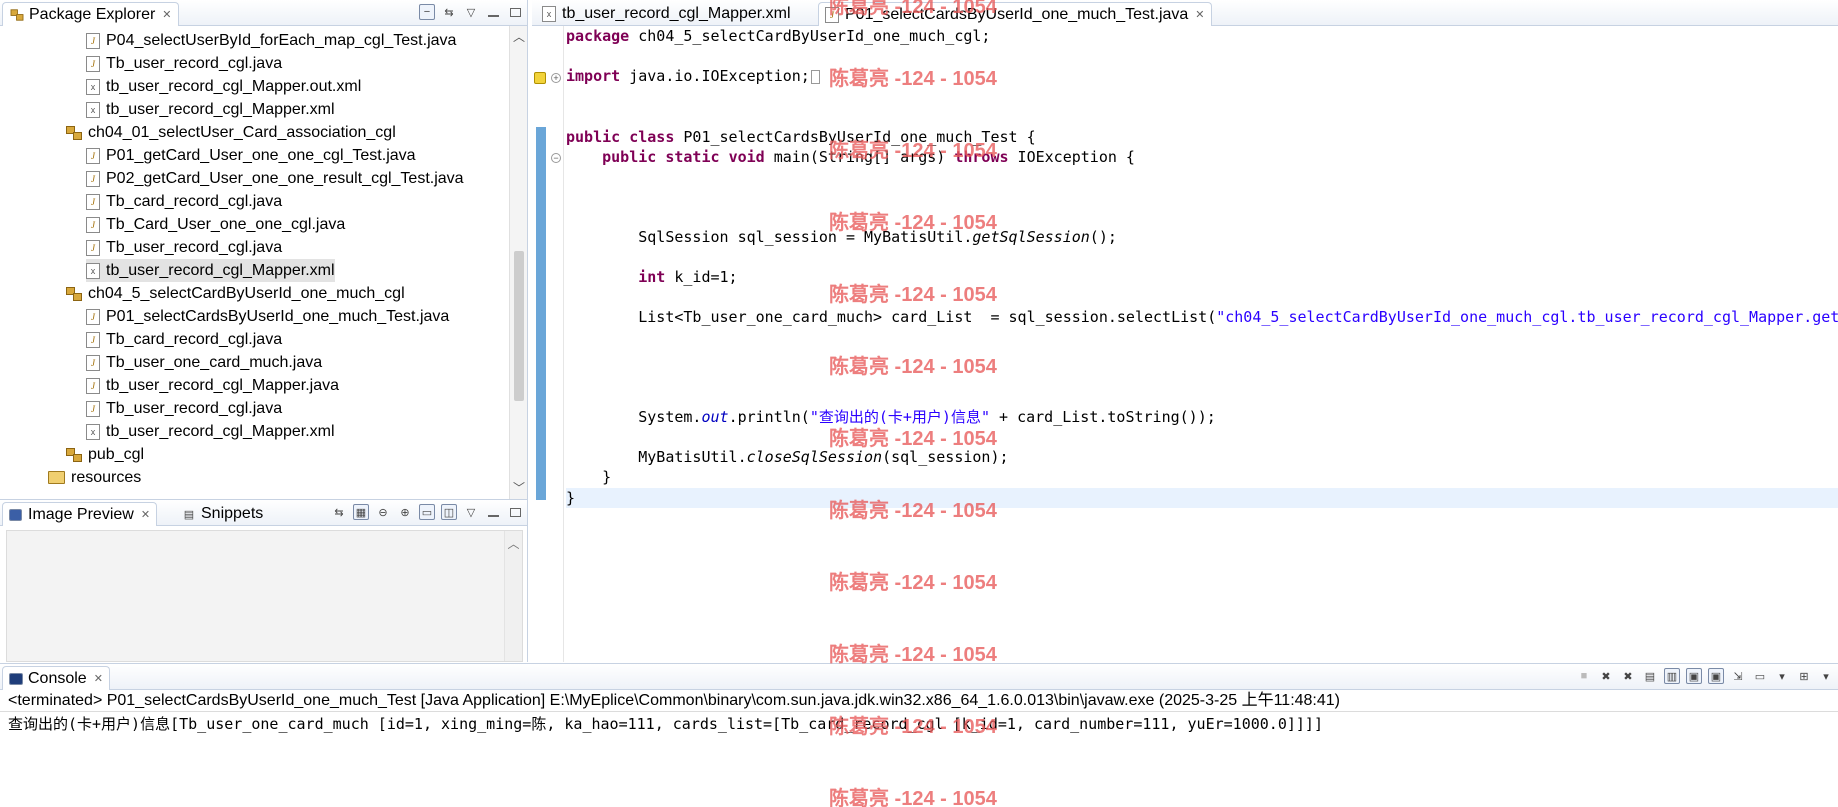 The width and height of the screenshot is (1838, 807). I want to click on show-on-error-icon: ▣, so click(1716, 676).